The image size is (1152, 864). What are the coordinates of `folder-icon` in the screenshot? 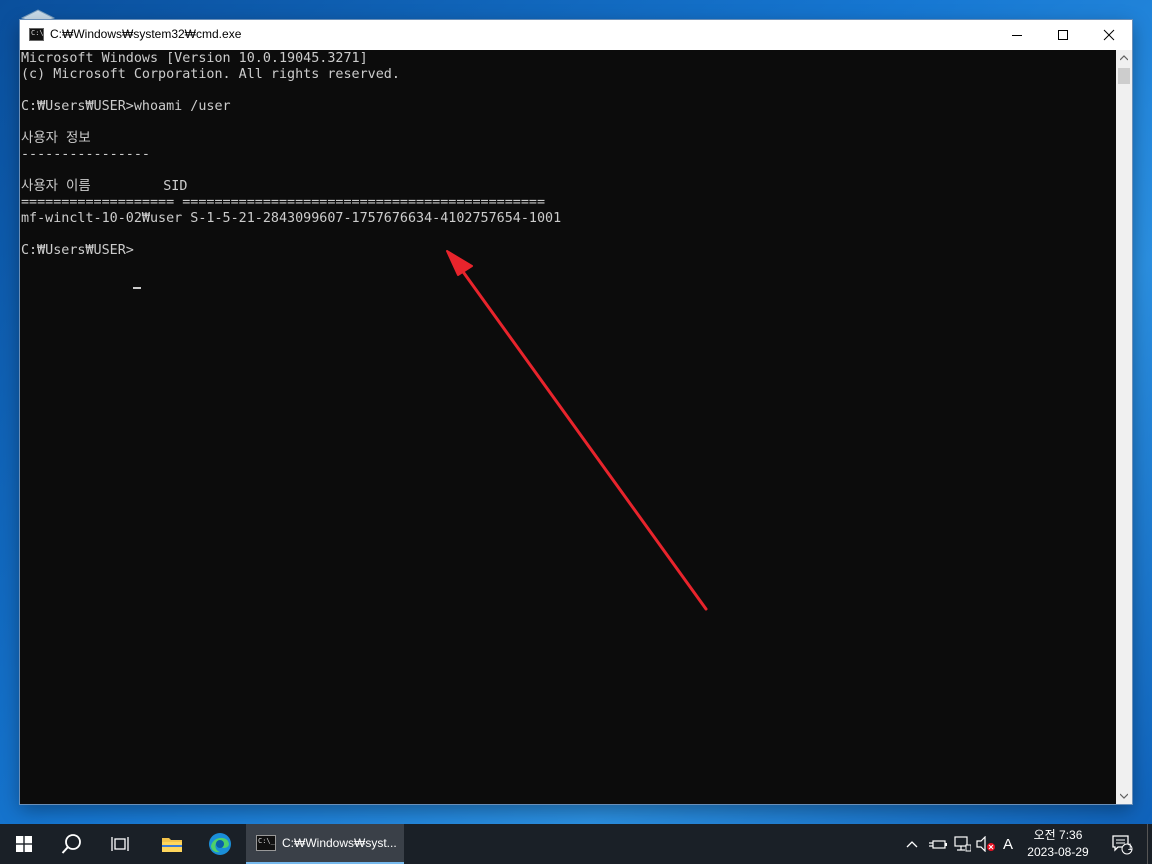 It's located at (172, 845).